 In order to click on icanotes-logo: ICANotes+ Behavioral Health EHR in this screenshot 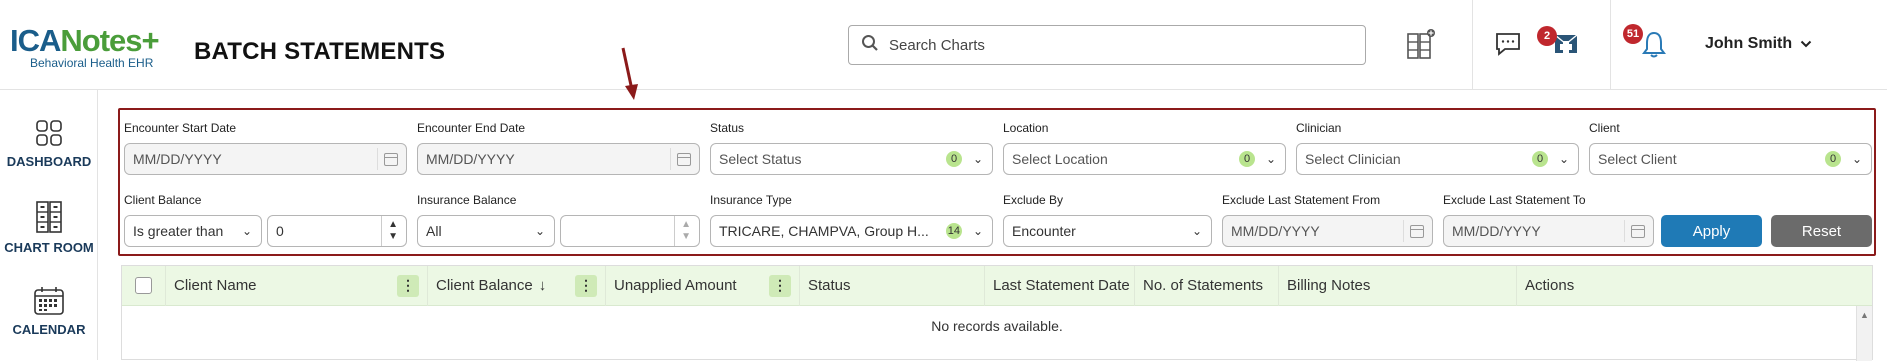, I will do `click(87, 46)`.